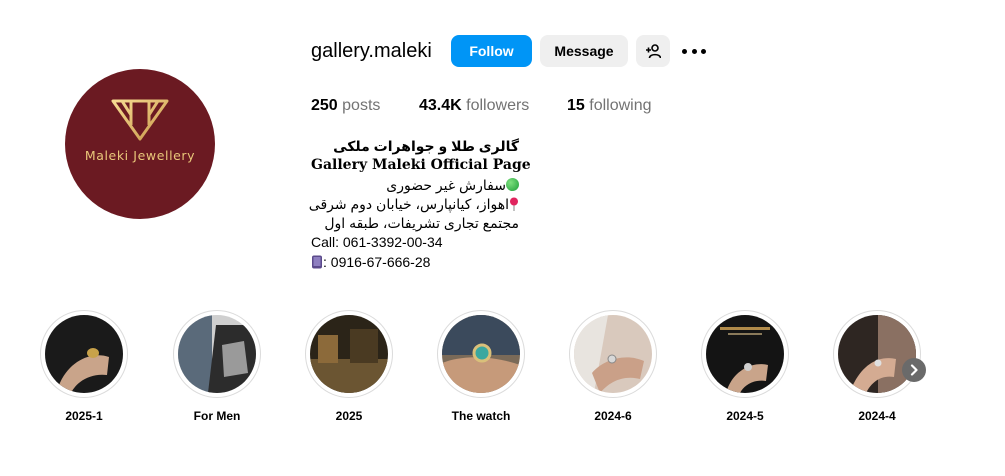 This screenshot has height=476, width=1005. Describe the element at coordinates (745, 416) in the screenshot. I see `highlight-label: 2024-5` at that location.